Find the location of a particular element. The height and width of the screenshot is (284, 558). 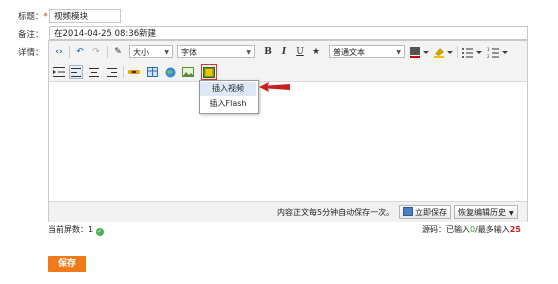

align-left-icon is located at coordinates (76, 72).